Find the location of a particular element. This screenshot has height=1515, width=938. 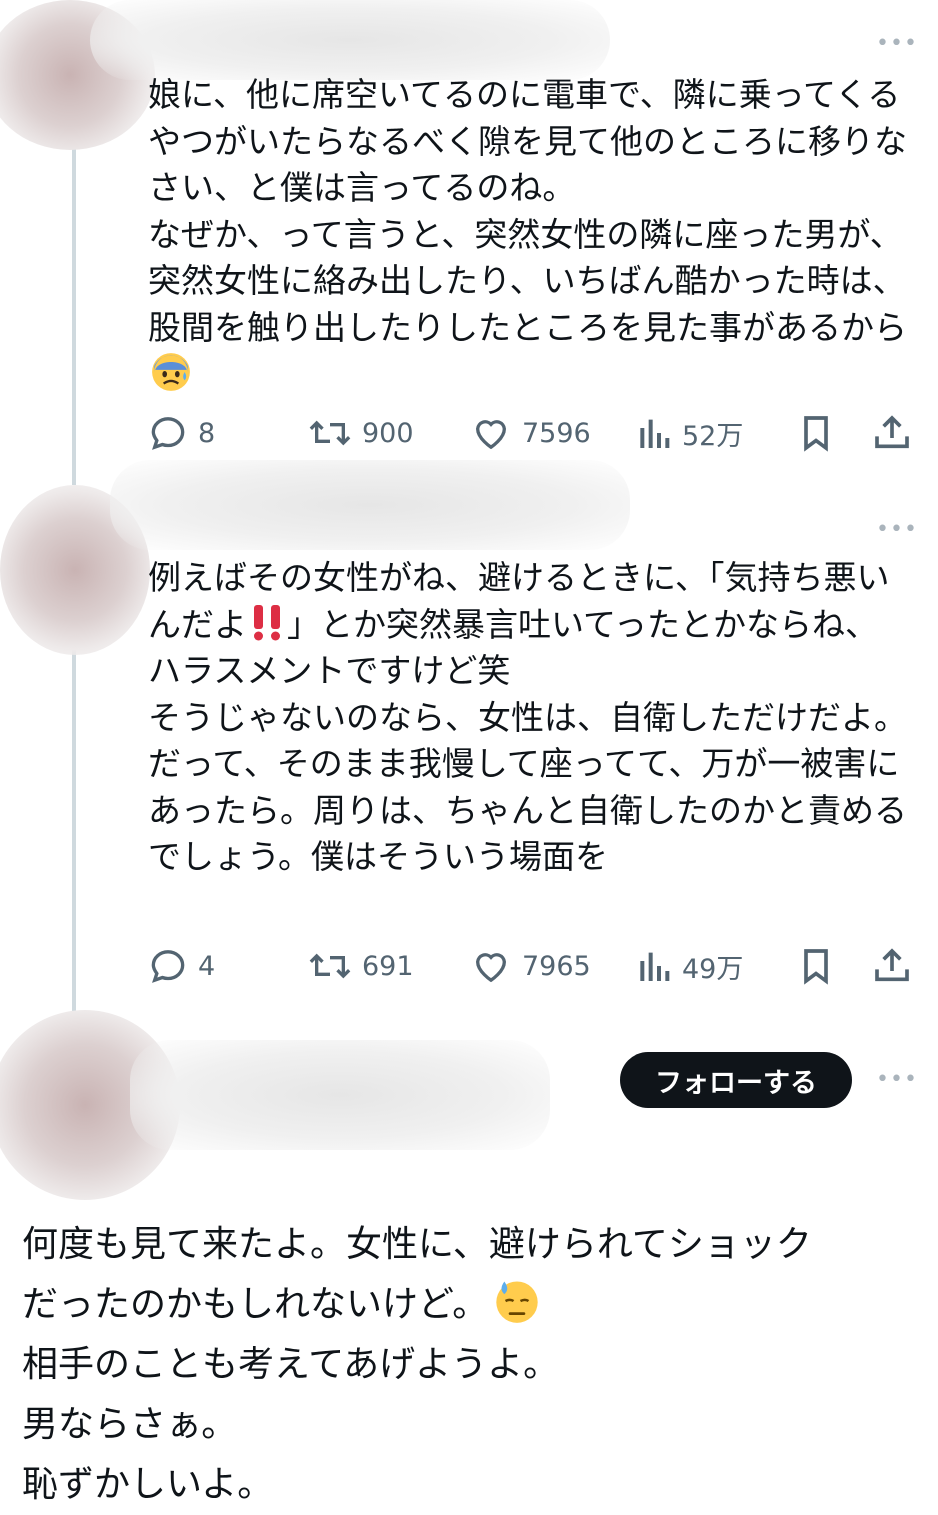

reply-line: 何度も見て来たよ。女性に、避けられてショック is located at coordinates (417, 1244).